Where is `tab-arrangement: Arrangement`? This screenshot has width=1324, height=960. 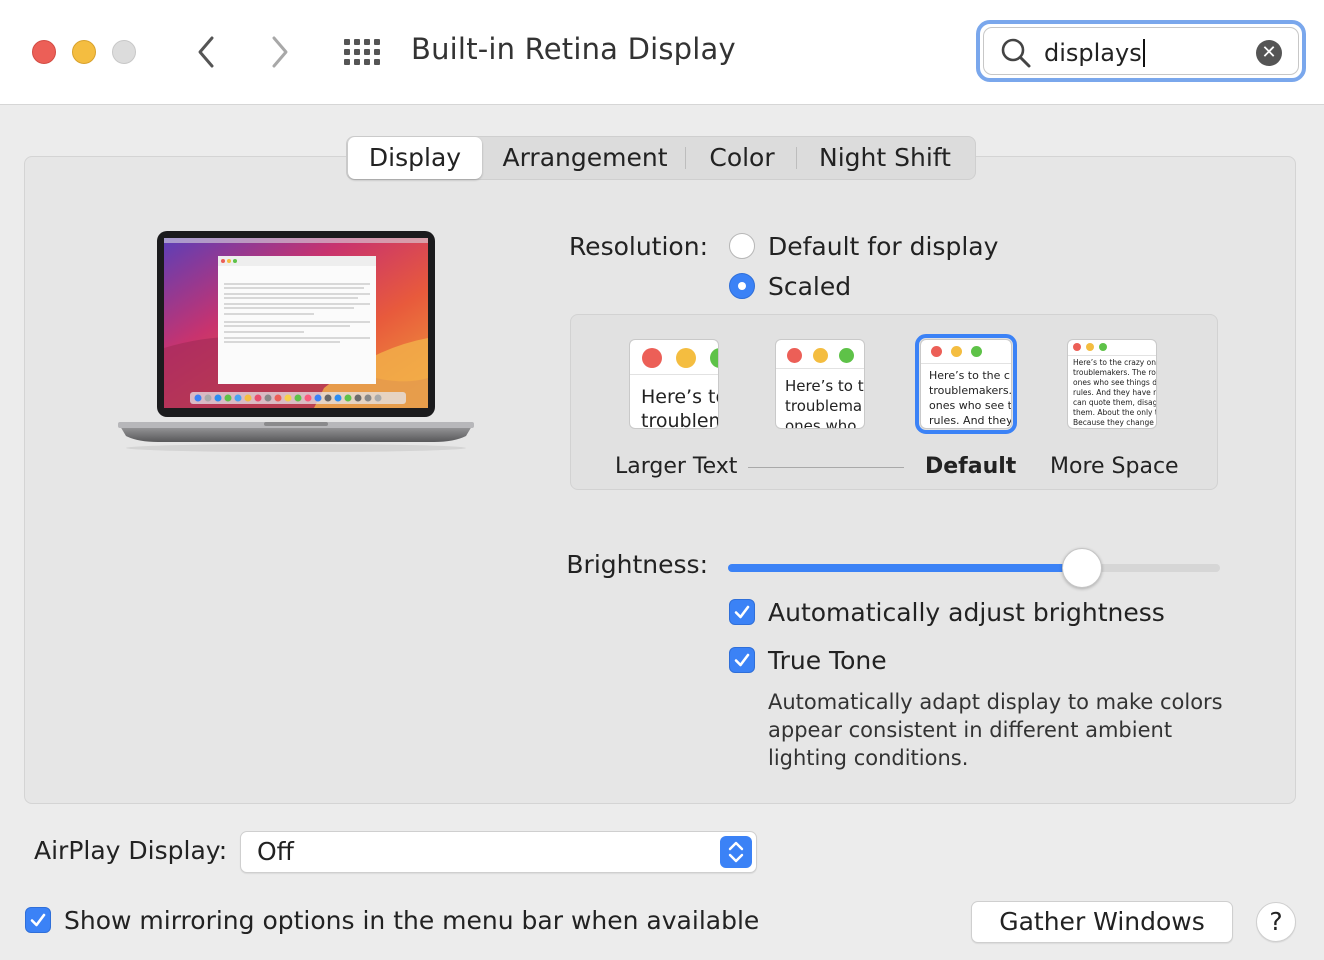 tab-arrangement: Arrangement is located at coordinates (585, 158).